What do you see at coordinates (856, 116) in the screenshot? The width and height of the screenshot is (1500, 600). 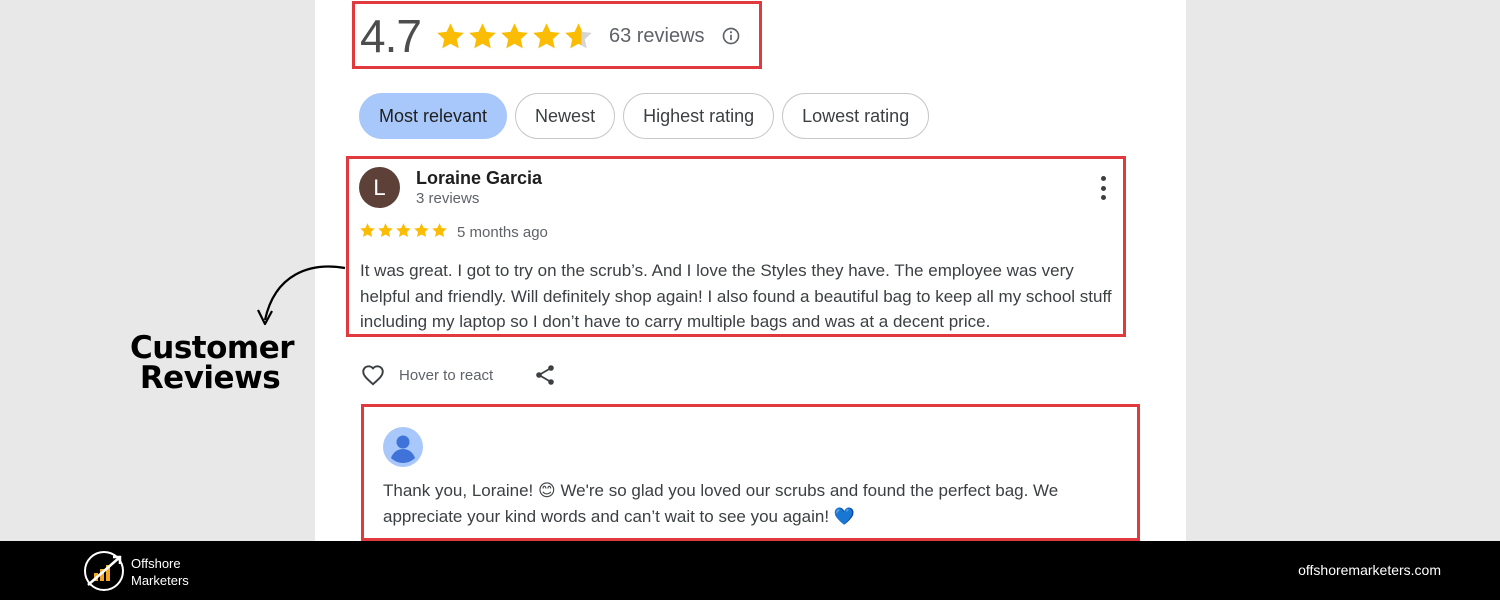 I see `chip-lowest-rating: Lowest rating` at bounding box center [856, 116].